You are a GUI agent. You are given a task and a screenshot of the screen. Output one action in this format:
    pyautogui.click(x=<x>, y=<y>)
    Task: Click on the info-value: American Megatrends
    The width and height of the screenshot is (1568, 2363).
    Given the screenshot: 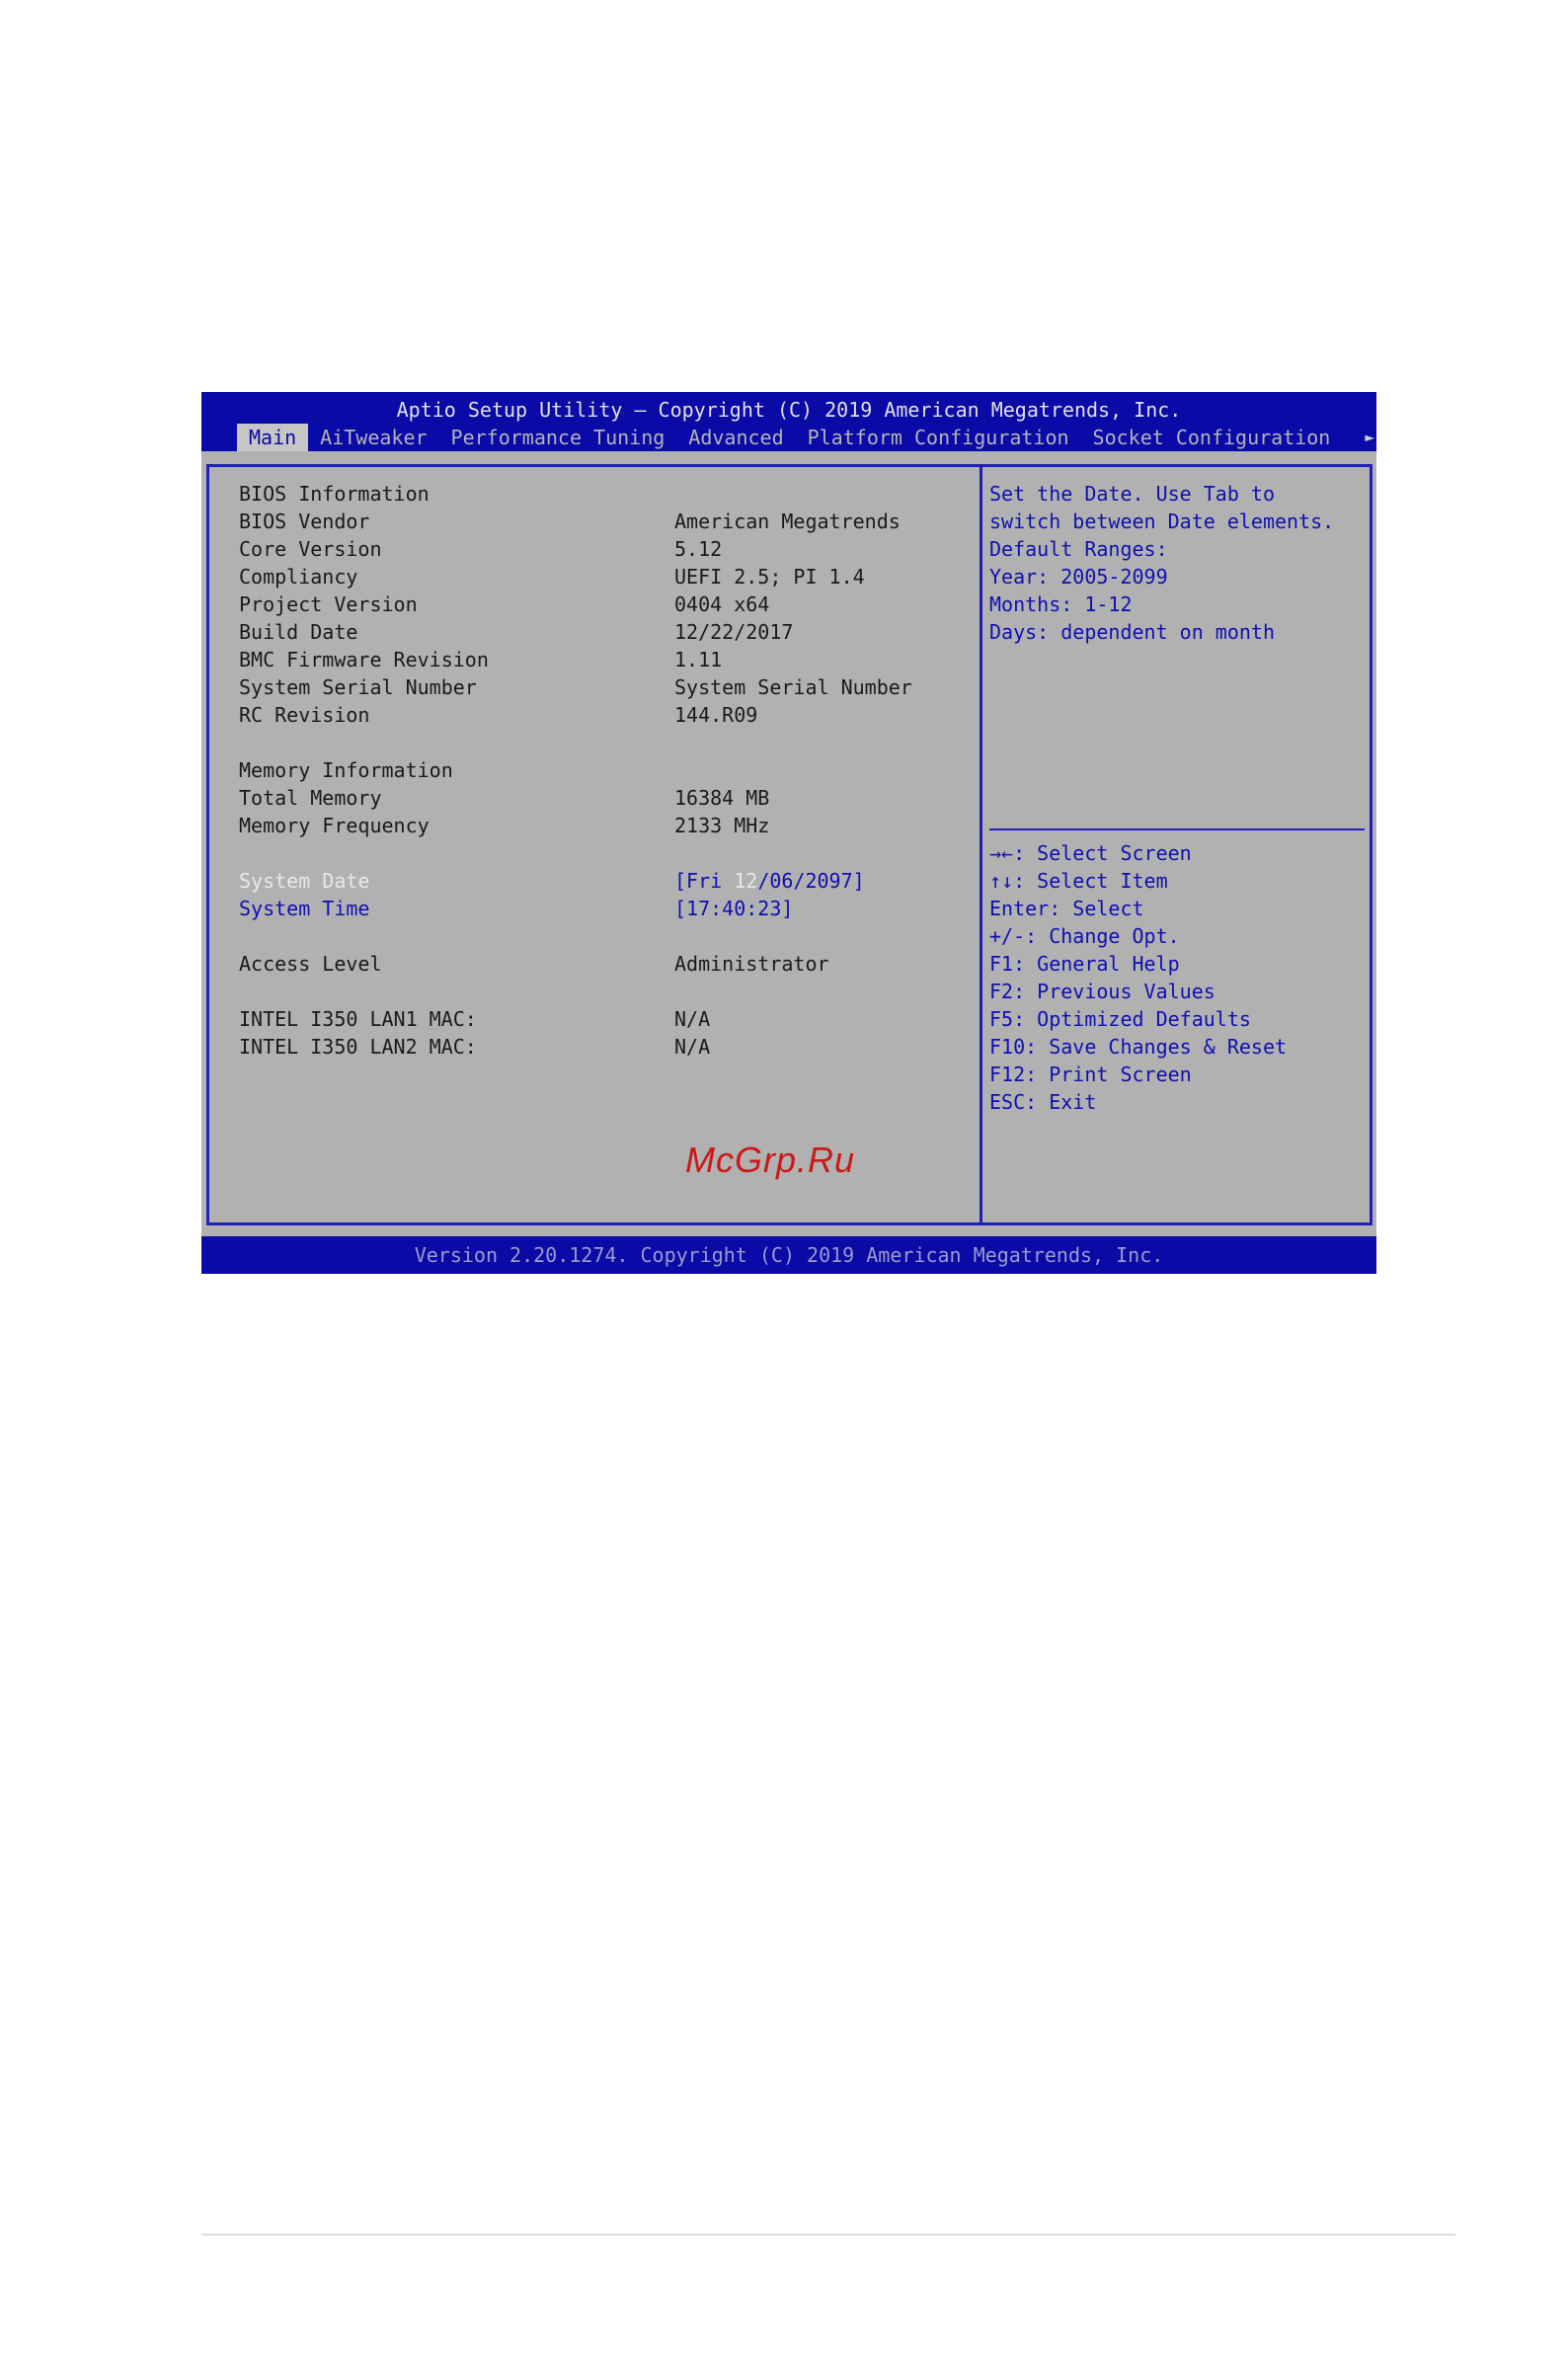 What is the action you would take?
    pyautogui.click(x=788, y=521)
    